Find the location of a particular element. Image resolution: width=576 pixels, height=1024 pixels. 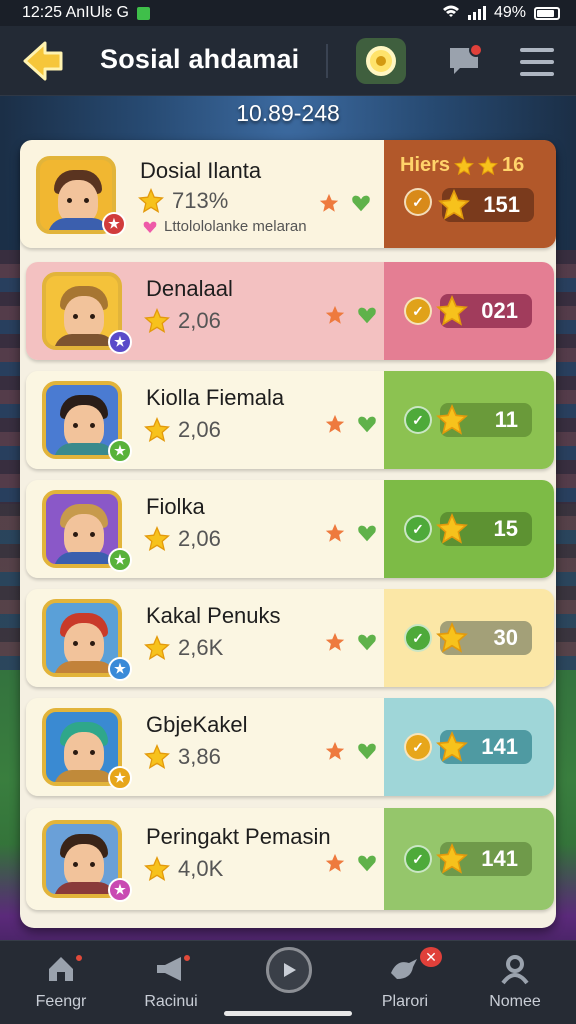

leaderboard-row: ★ Denalaal 2,06 ✓ 021 is located at coordinates (290, 311).